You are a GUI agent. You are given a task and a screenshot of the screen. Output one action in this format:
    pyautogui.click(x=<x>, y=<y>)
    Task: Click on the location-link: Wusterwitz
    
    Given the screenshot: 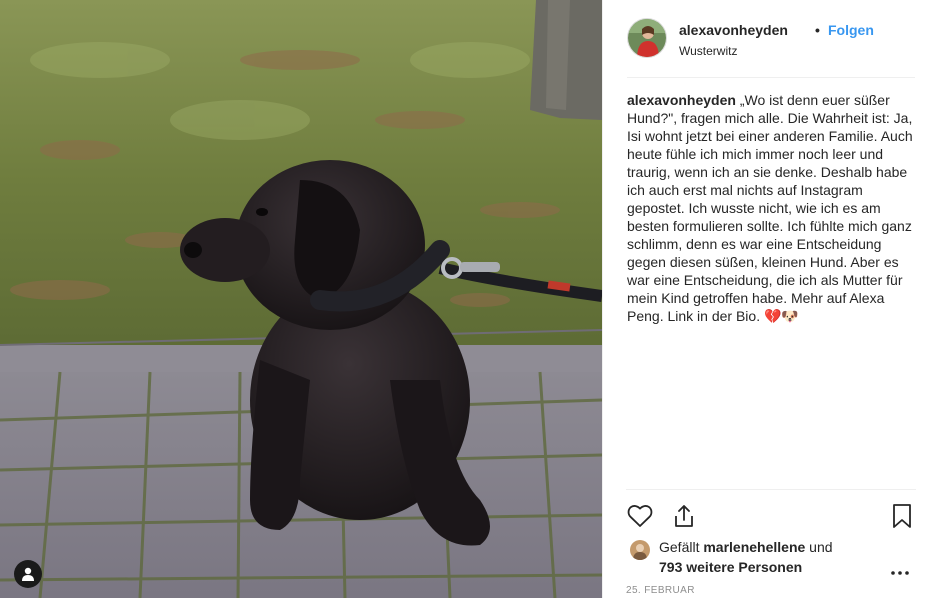 What is the action you would take?
    pyautogui.click(x=708, y=51)
    